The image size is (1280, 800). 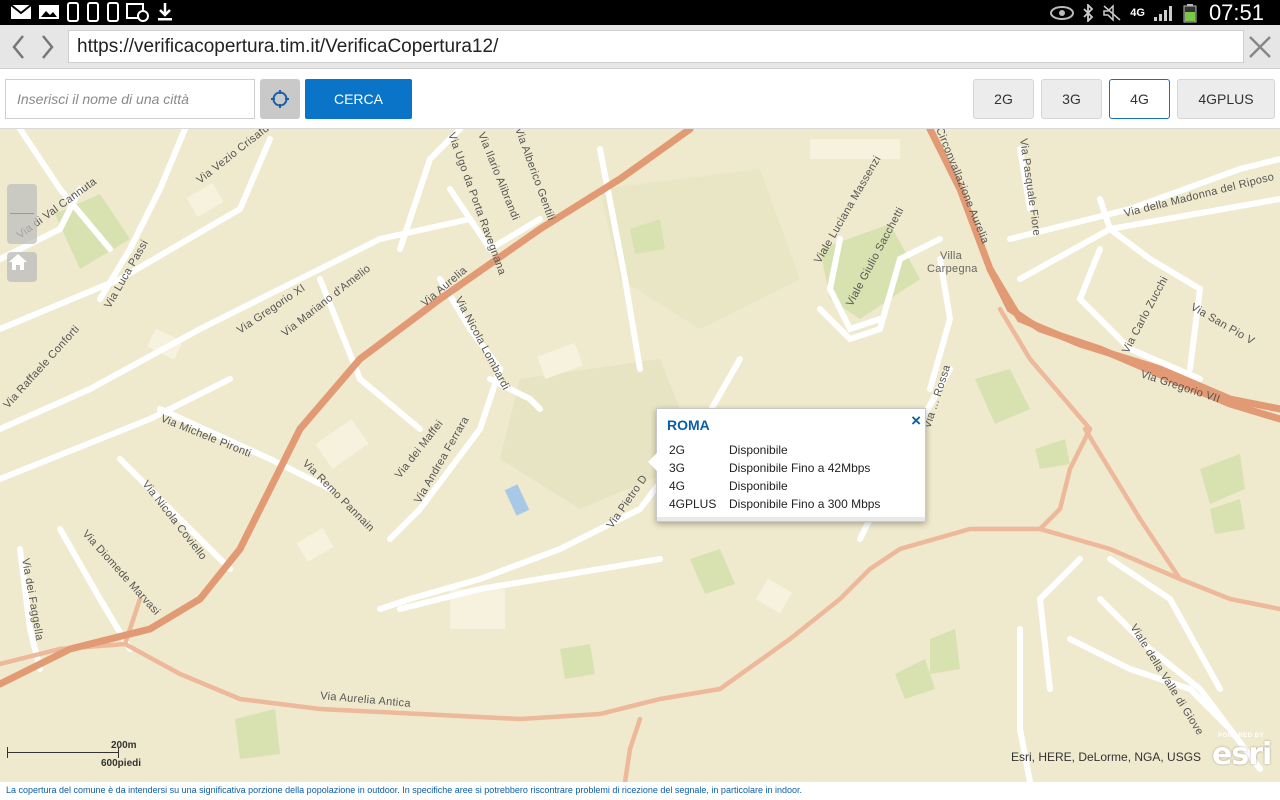 What do you see at coordinates (800, 468) in the screenshot?
I see `coverage-status: Disponibile Fino a 42Mbps` at bounding box center [800, 468].